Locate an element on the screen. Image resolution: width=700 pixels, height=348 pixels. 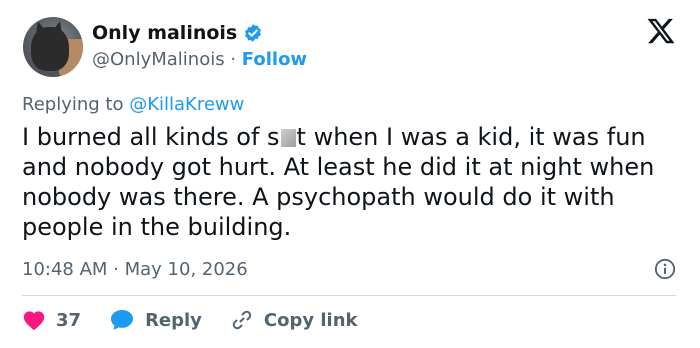
x-logo-icon is located at coordinates (661, 31).